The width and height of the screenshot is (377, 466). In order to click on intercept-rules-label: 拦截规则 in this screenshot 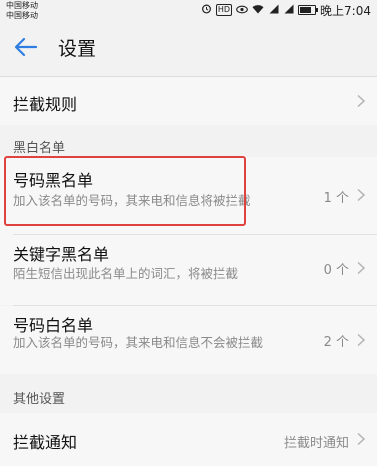, I will do `click(45, 104)`.